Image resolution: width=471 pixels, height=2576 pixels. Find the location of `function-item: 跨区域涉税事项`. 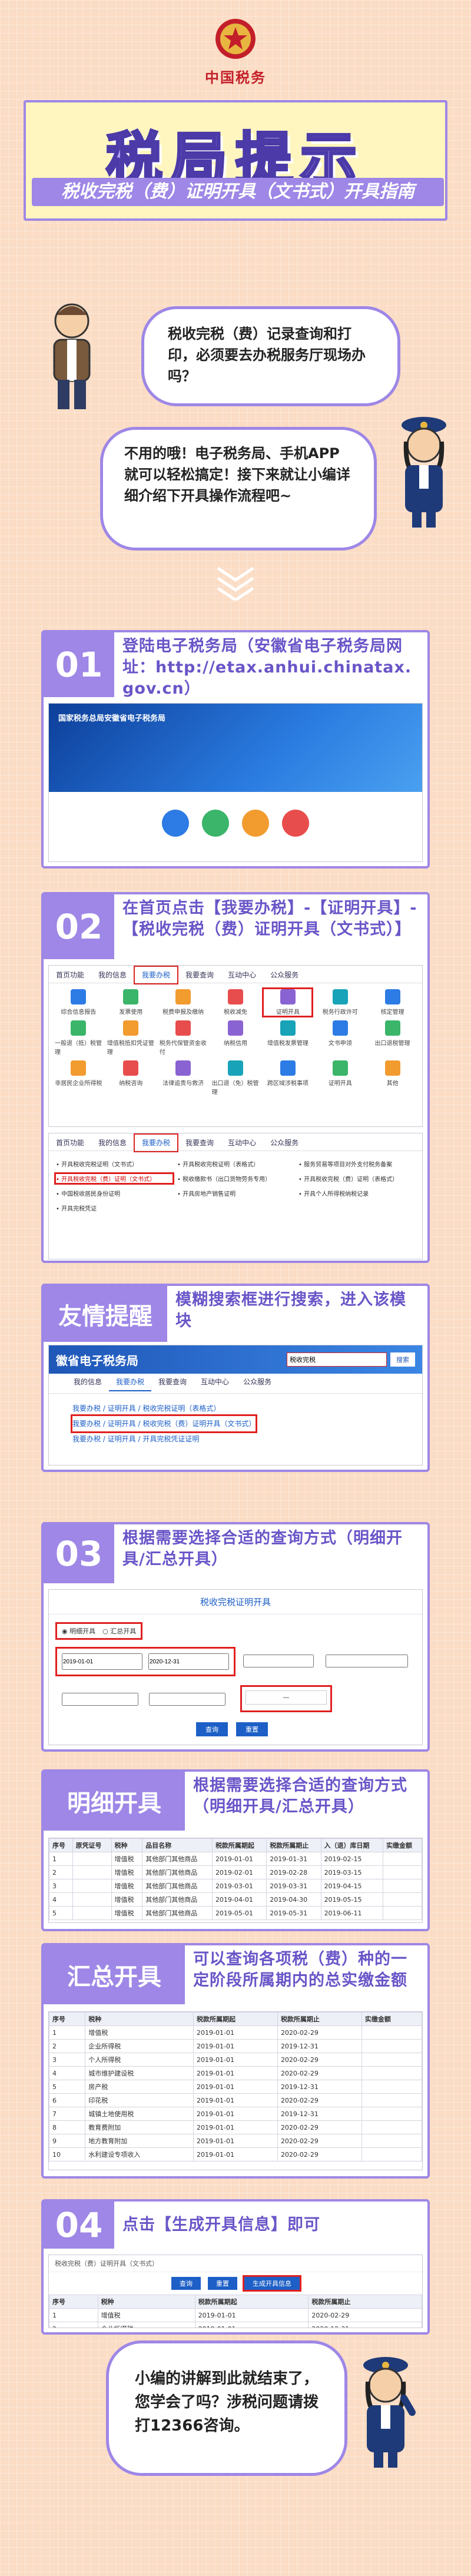

function-item: 跨区域涉税事项 is located at coordinates (287, 1078).